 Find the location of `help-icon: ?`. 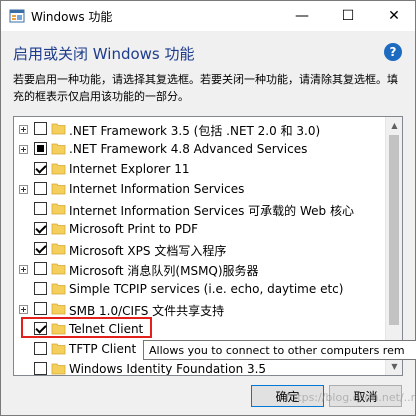

help-icon: ? is located at coordinates (393, 52).